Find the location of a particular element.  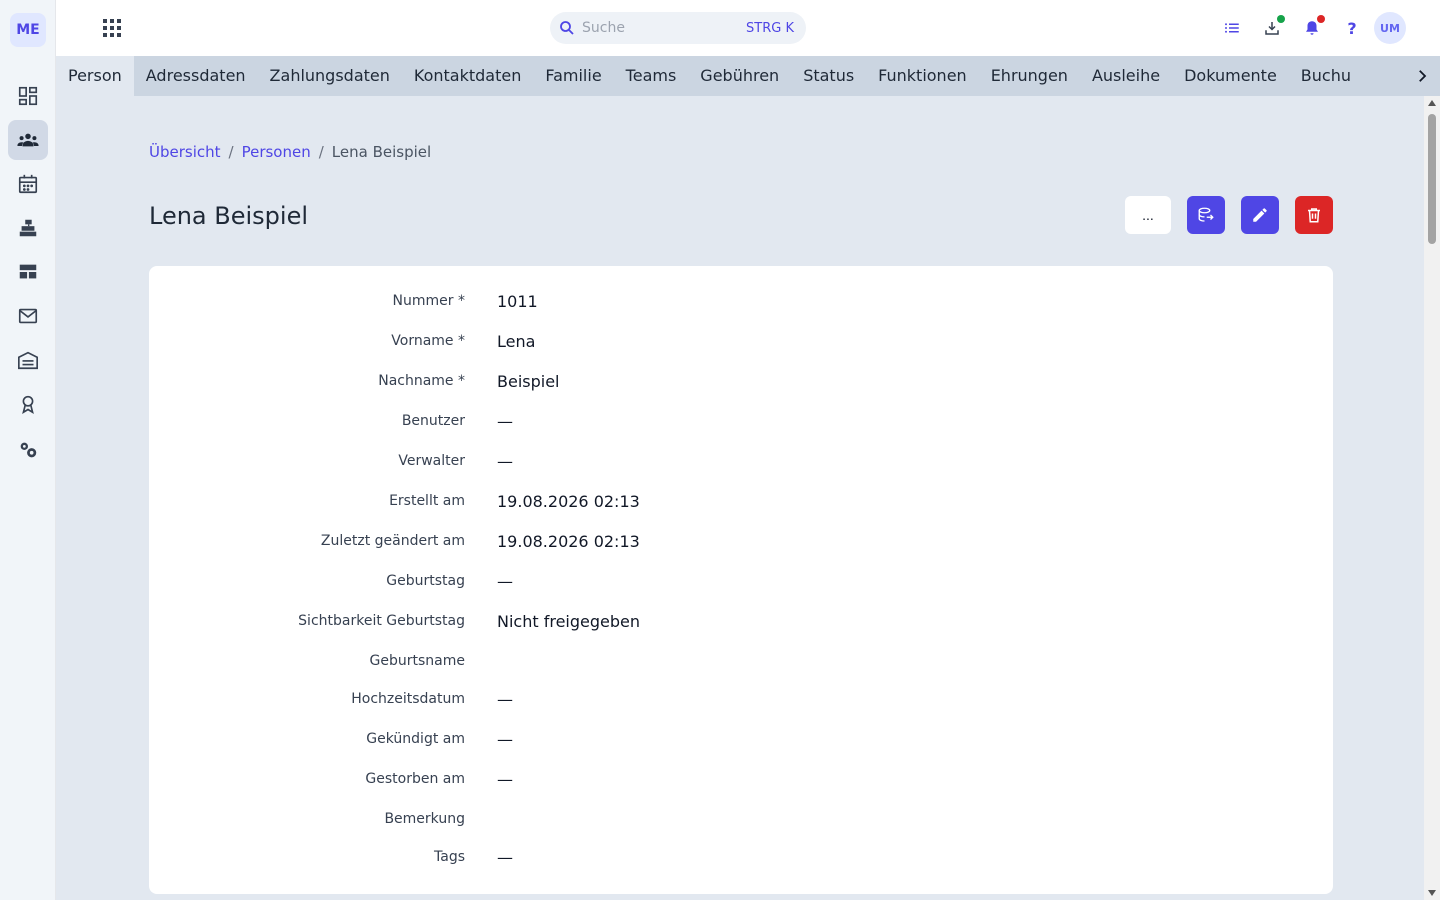

field-row-nachname: Nachname * Beispiel is located at coordinates (741, 381).